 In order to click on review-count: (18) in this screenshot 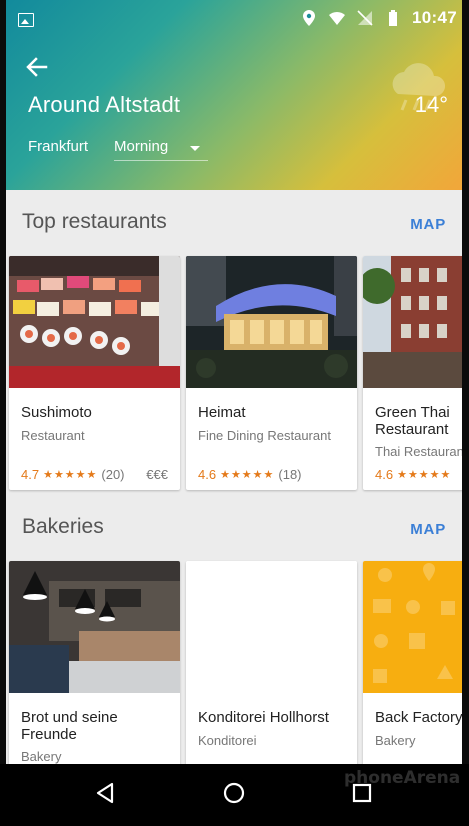, I will do `click(290, 474)`.